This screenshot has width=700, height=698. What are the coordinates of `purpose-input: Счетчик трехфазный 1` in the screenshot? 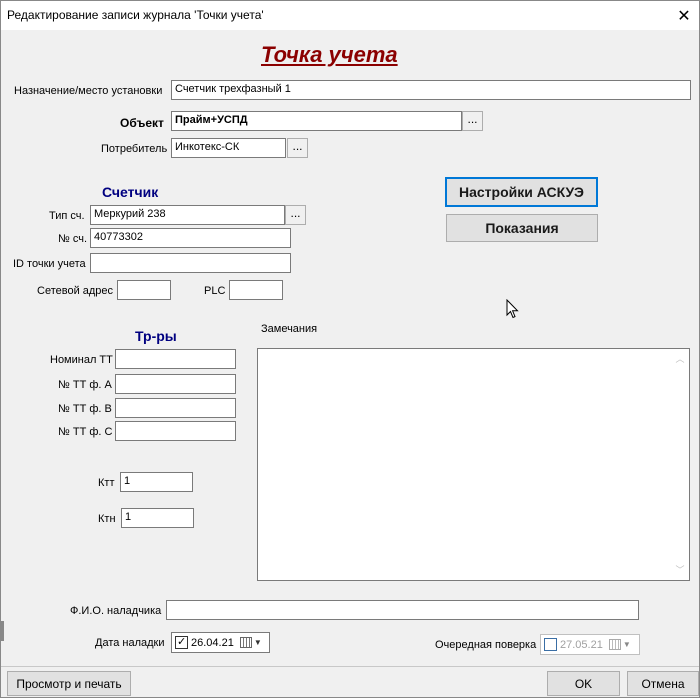 It's located at (431, 90).